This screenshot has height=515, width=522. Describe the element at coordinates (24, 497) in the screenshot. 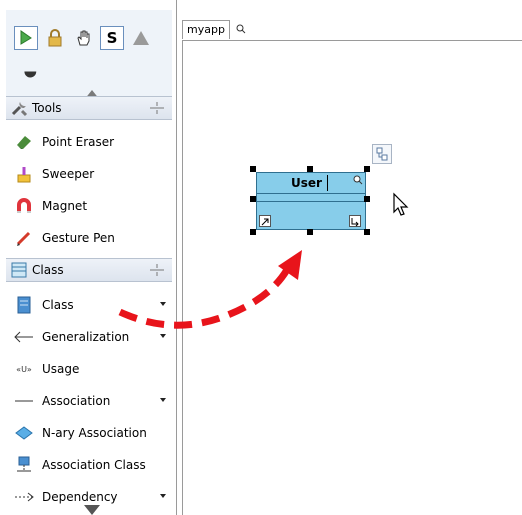

I see `dependency-arrow-icon` at that location.